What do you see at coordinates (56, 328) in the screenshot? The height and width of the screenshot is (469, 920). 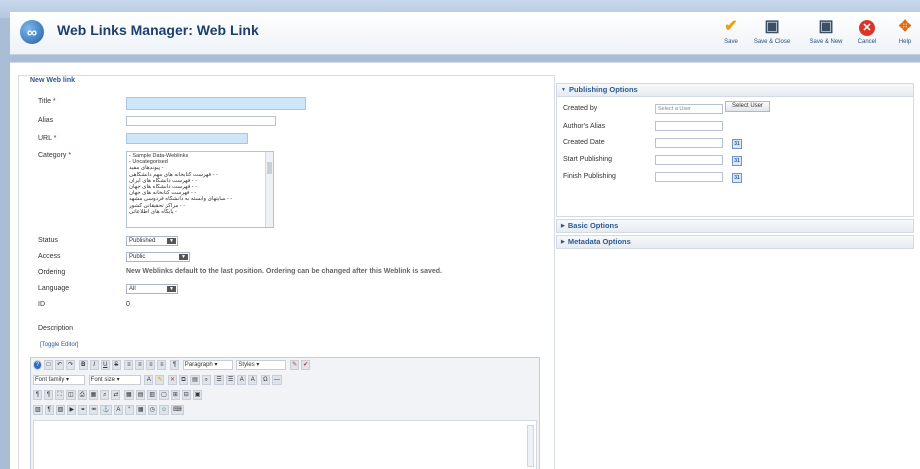 I see `description-label: Description` at bounding box center [56, 328].